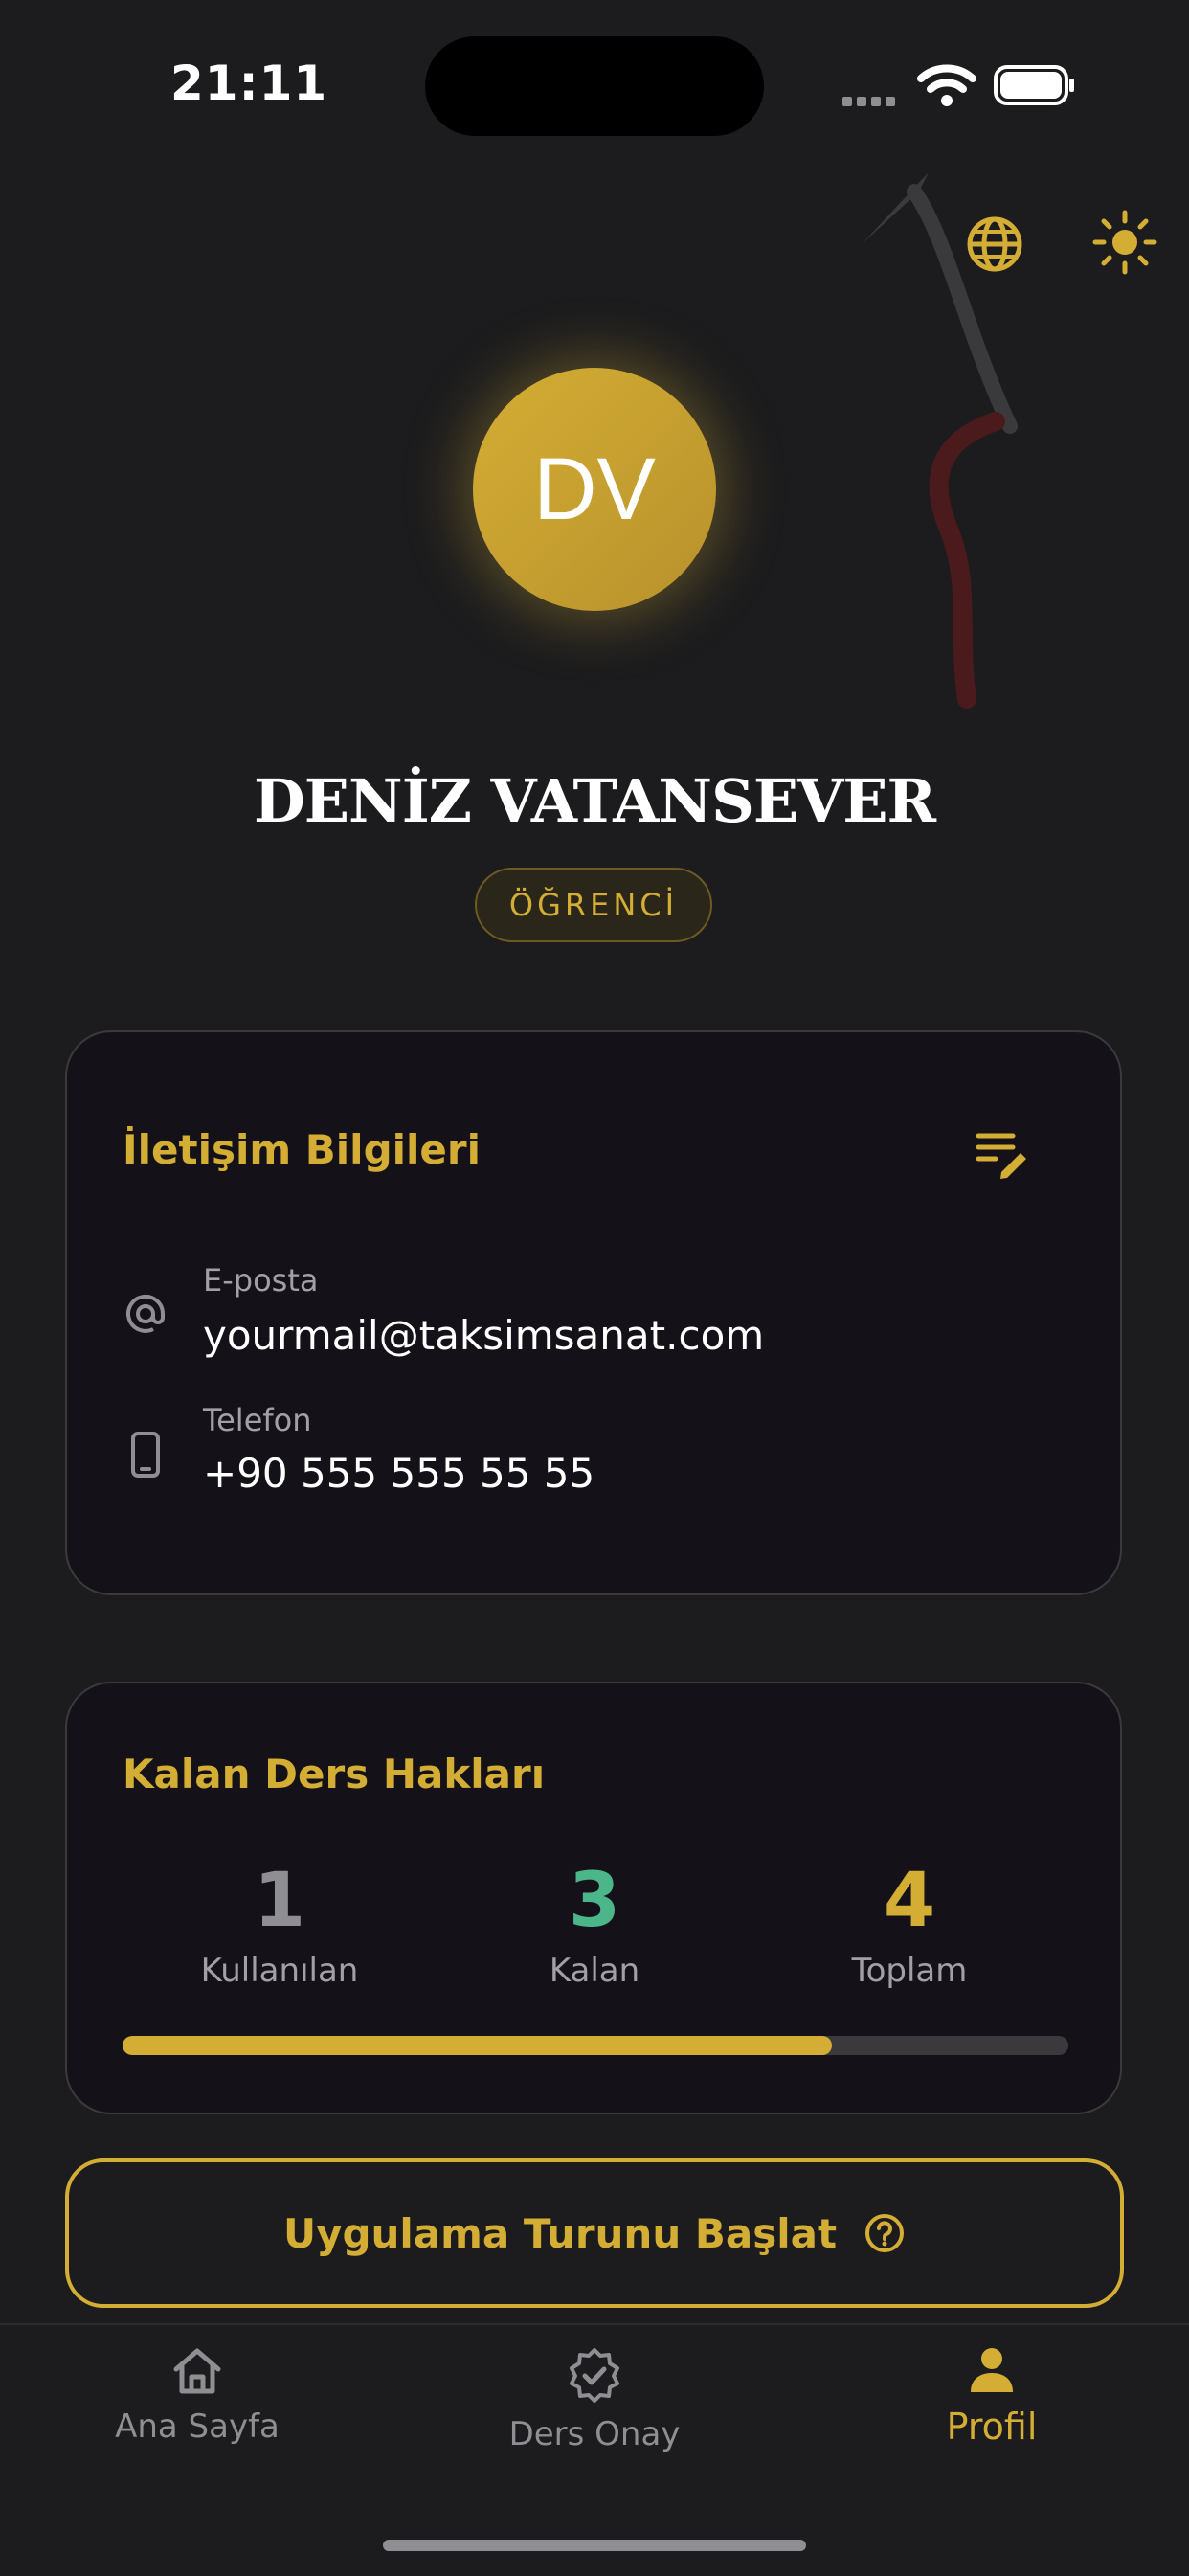 This screenshot has height=2576, width=1189. I want to click on cellular-signal-icon, so click(873, 99).